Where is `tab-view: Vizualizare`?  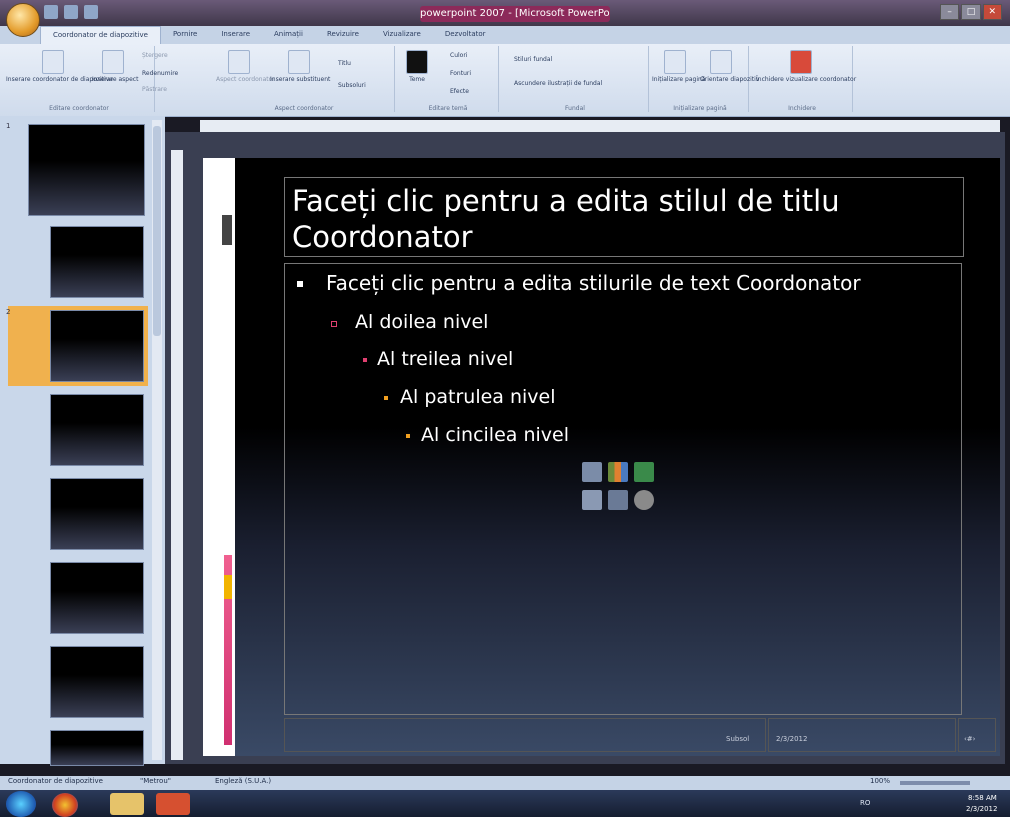
tab-view: Vizualizare is located at coordinates (402, 35).